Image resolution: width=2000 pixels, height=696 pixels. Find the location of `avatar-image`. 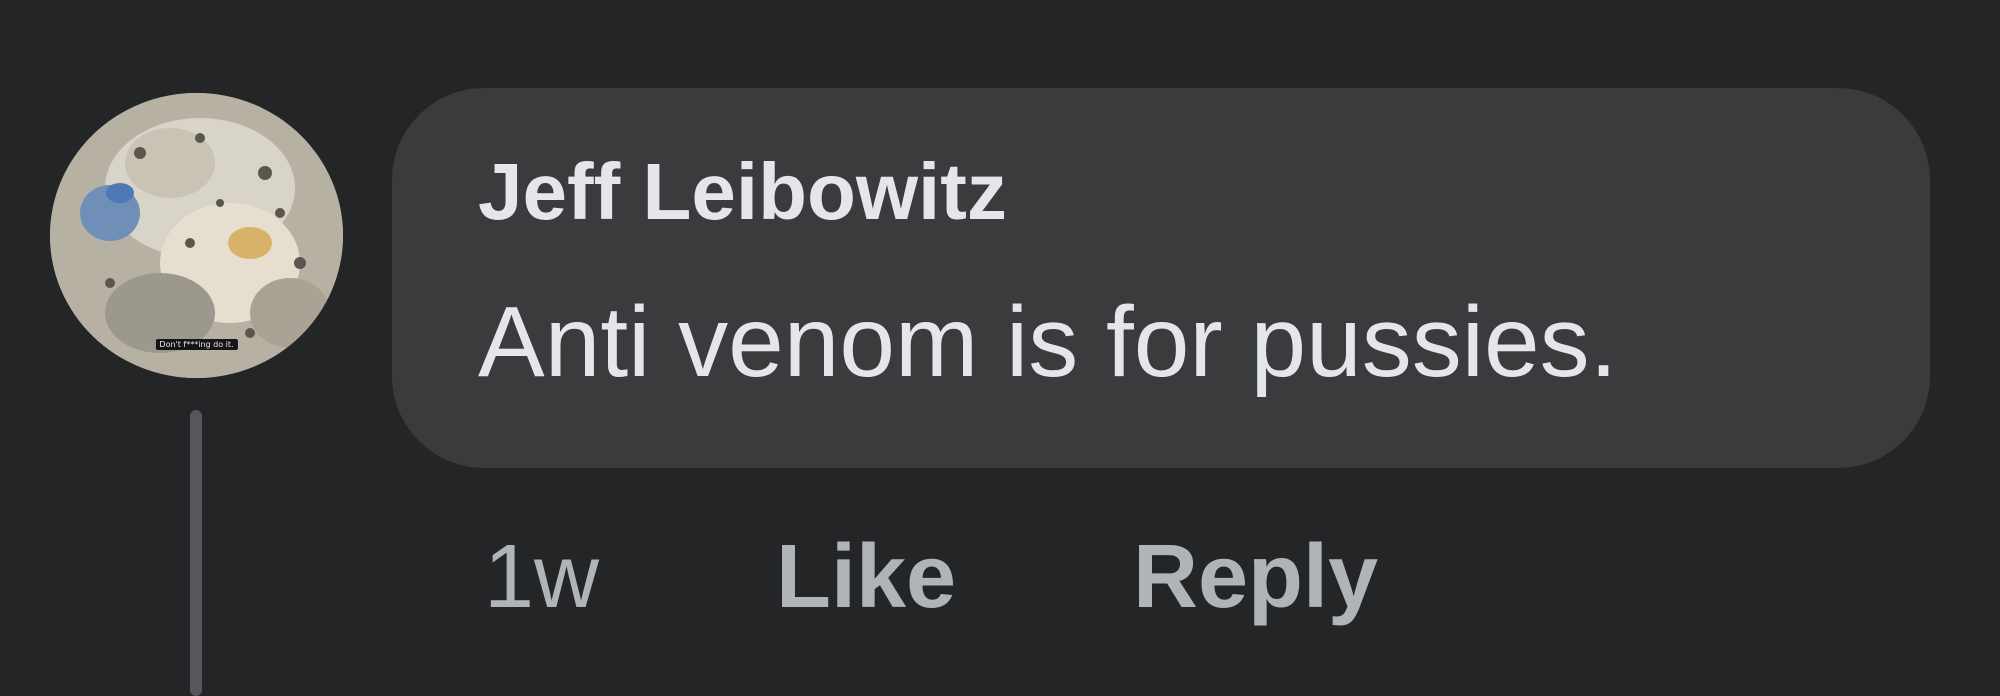

avatar-image is located at coordinates (196, 235).